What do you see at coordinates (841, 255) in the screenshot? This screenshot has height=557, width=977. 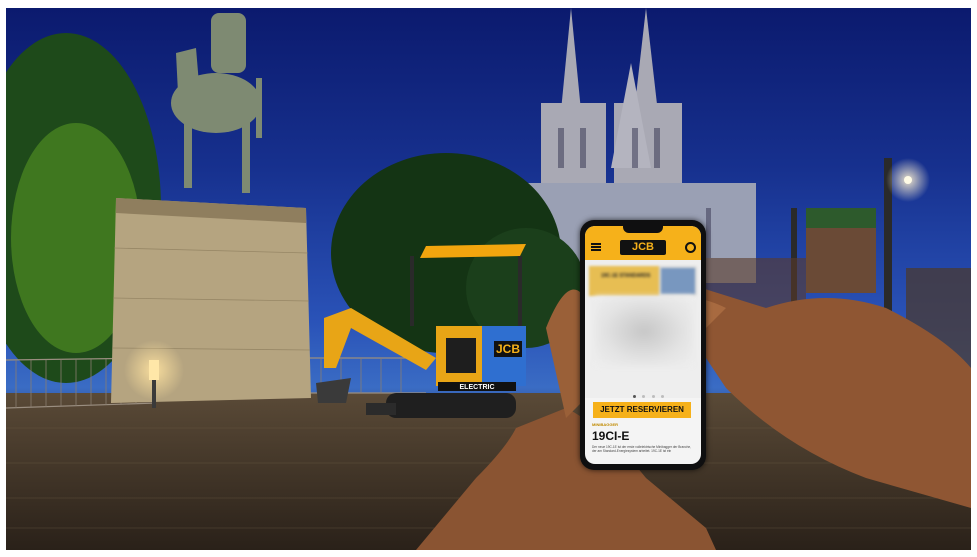 I see `brick-tower` at bounding box center [841, 255].